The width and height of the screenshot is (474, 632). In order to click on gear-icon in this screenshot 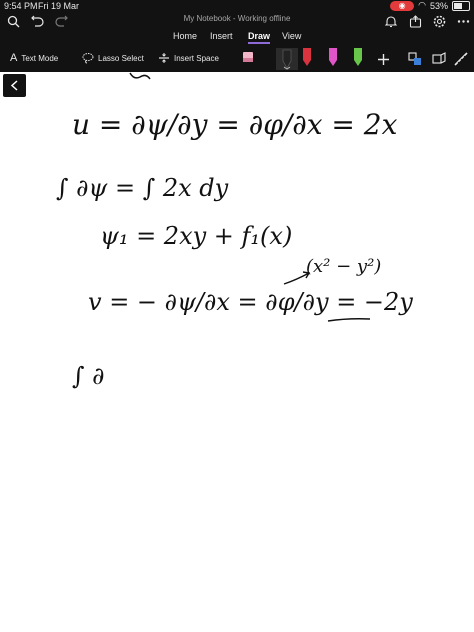, I will do `click(439, 21)`.